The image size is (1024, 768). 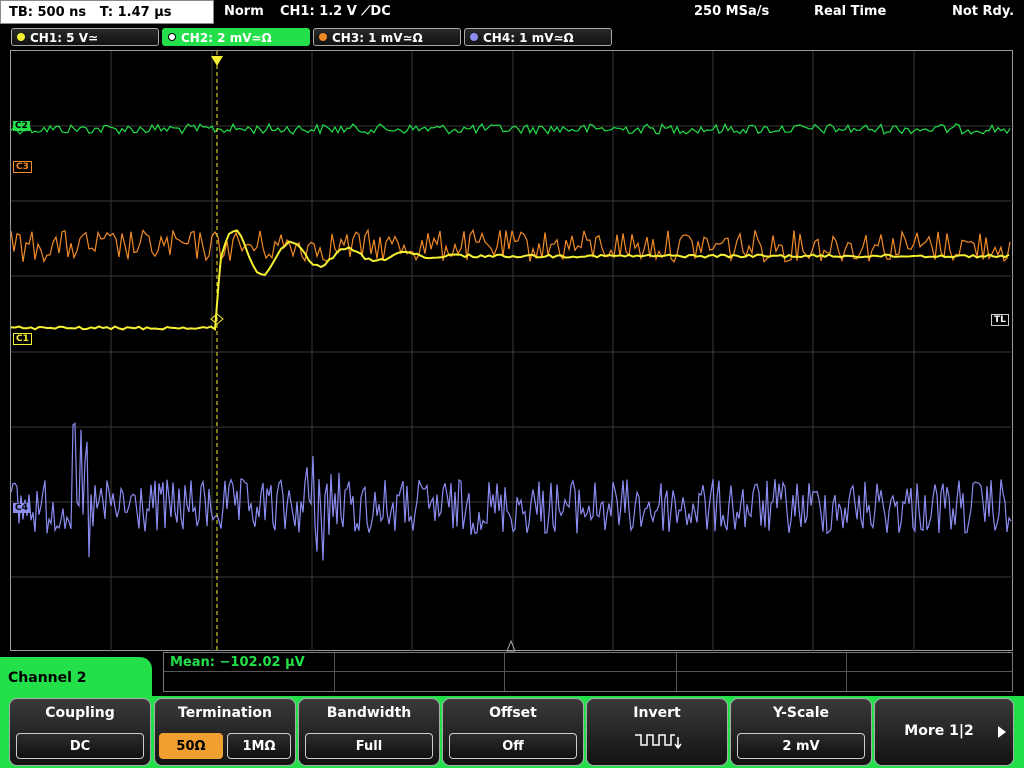 What do you see at coordinates (657, 732) in the screenshot?
I see `invert-softkey: Invert` at bounding box center [657, 732].